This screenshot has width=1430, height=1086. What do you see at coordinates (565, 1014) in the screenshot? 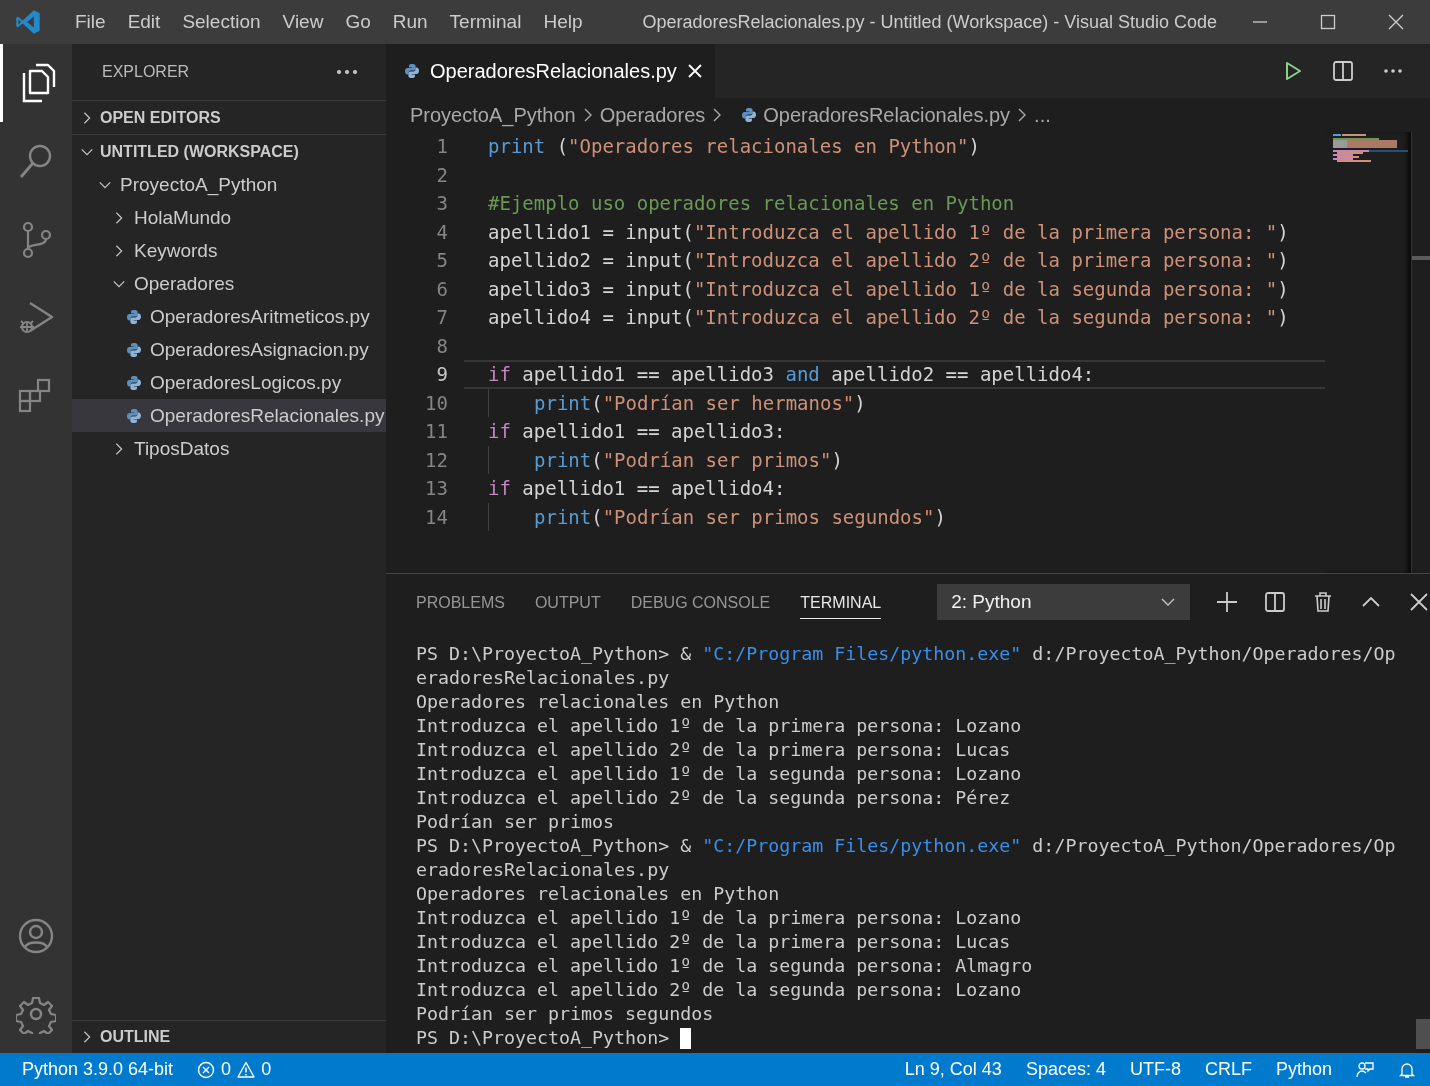
I see `terminal-line: Podrían ser primos segundos` at bounding box center [565, 1014].